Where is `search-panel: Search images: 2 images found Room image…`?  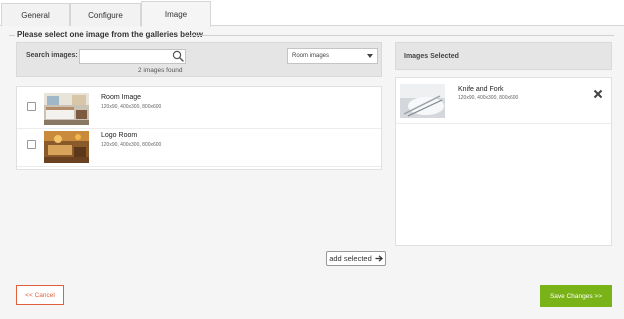 search-panel: Search images: 2 images found Room image… is located at coordinates (199, 59).